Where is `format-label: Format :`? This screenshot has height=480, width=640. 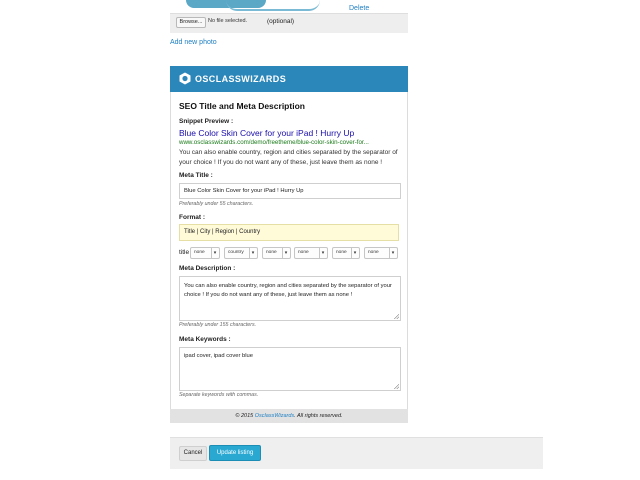 format-label: Format : is located at coordinates (192, 217).